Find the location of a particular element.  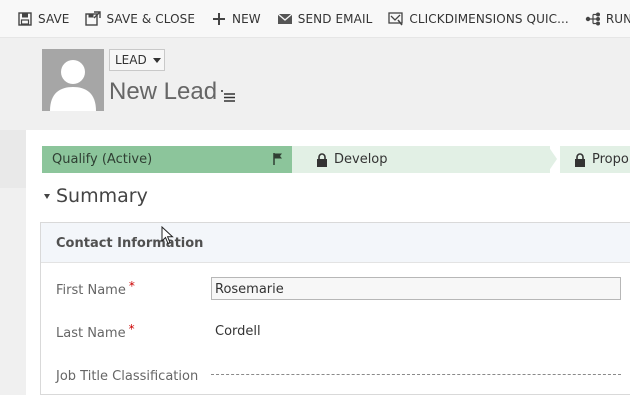

left-strip is located at coordinates (13, 159).